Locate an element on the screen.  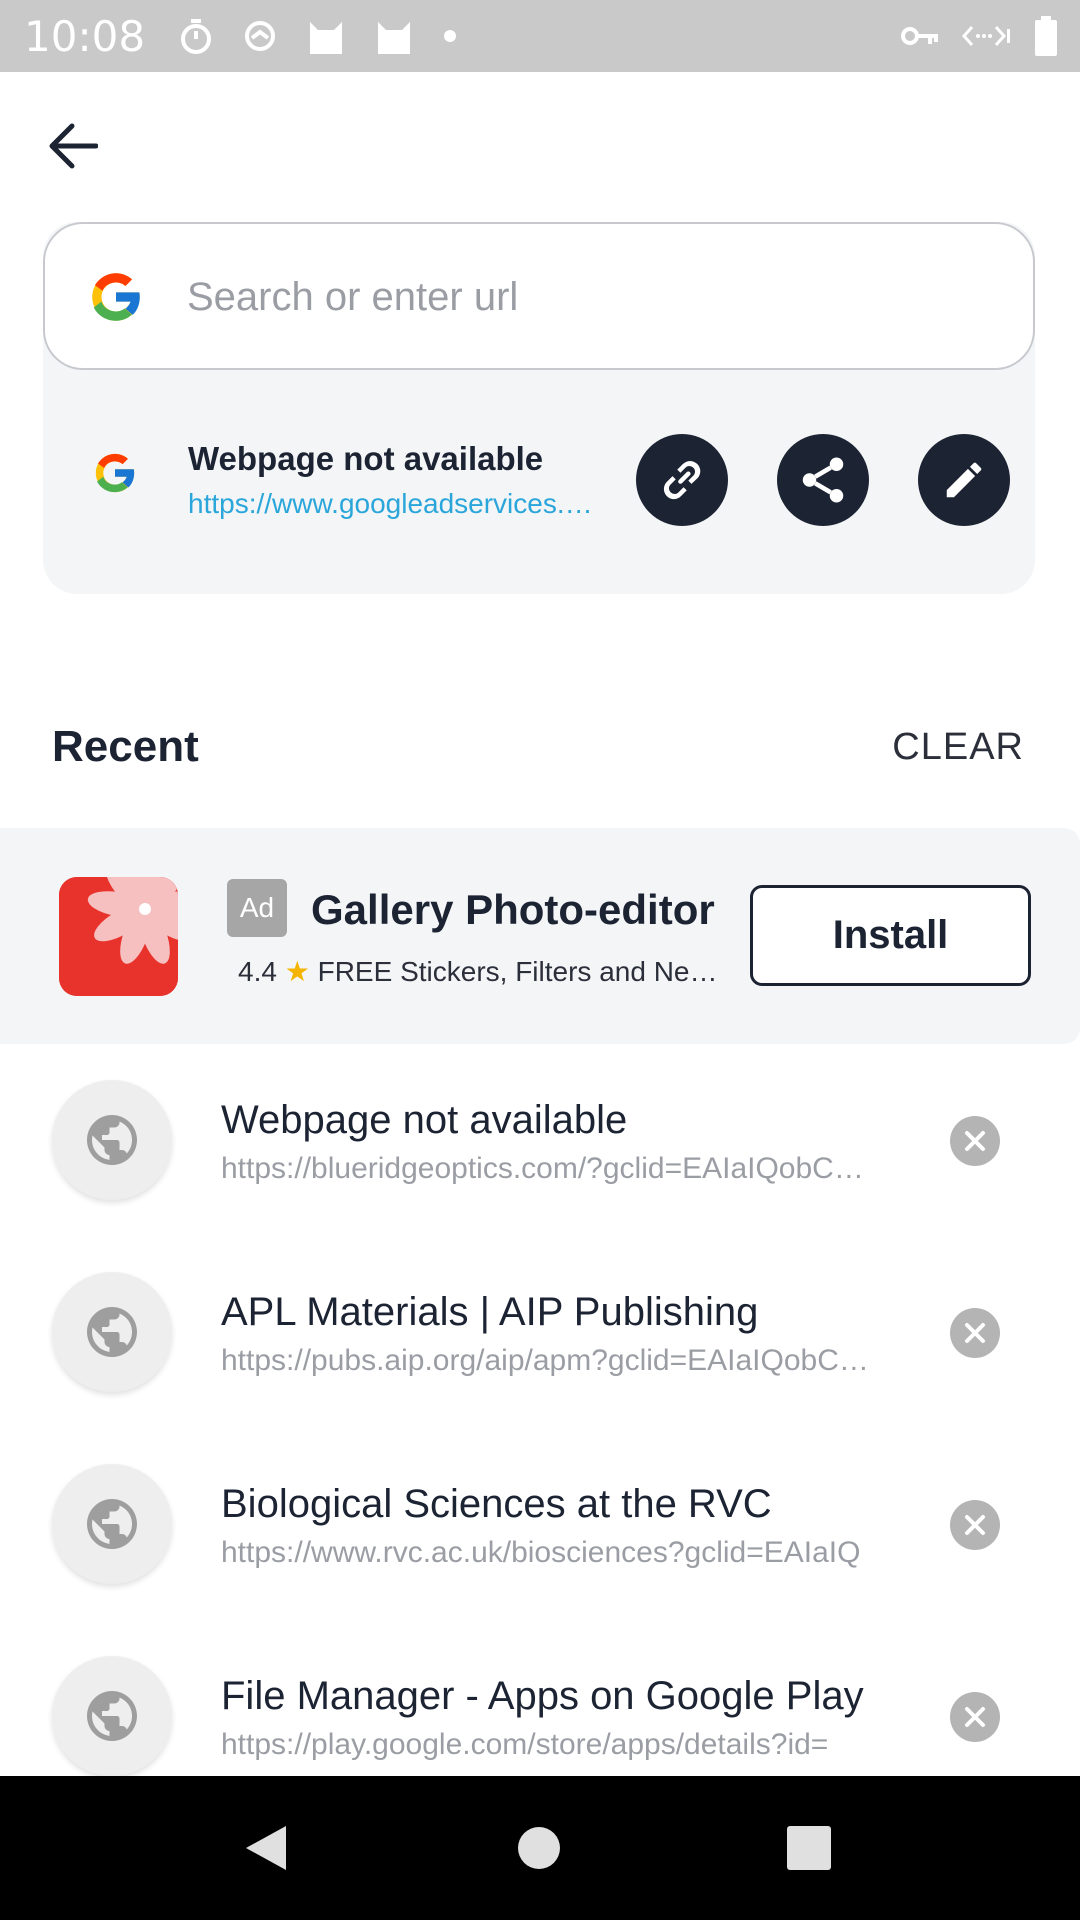
recent-item-title: Biological Sciences at the RVC is located at coordinates (496, 1504).